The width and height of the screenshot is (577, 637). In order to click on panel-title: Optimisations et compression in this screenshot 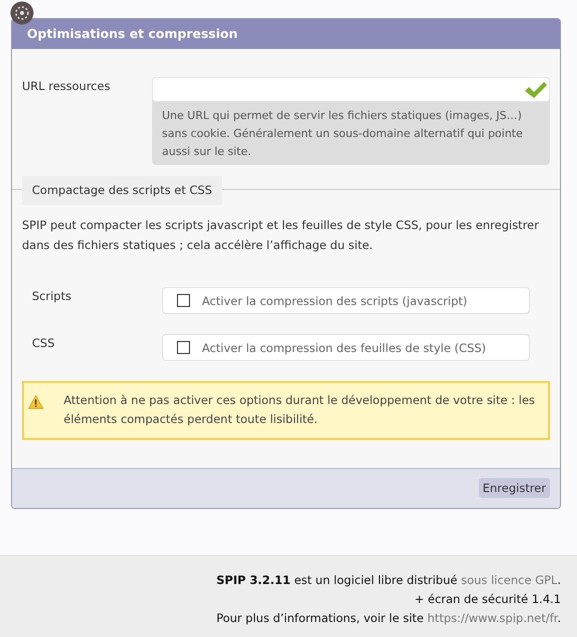, I will do `click(286, 34)`.